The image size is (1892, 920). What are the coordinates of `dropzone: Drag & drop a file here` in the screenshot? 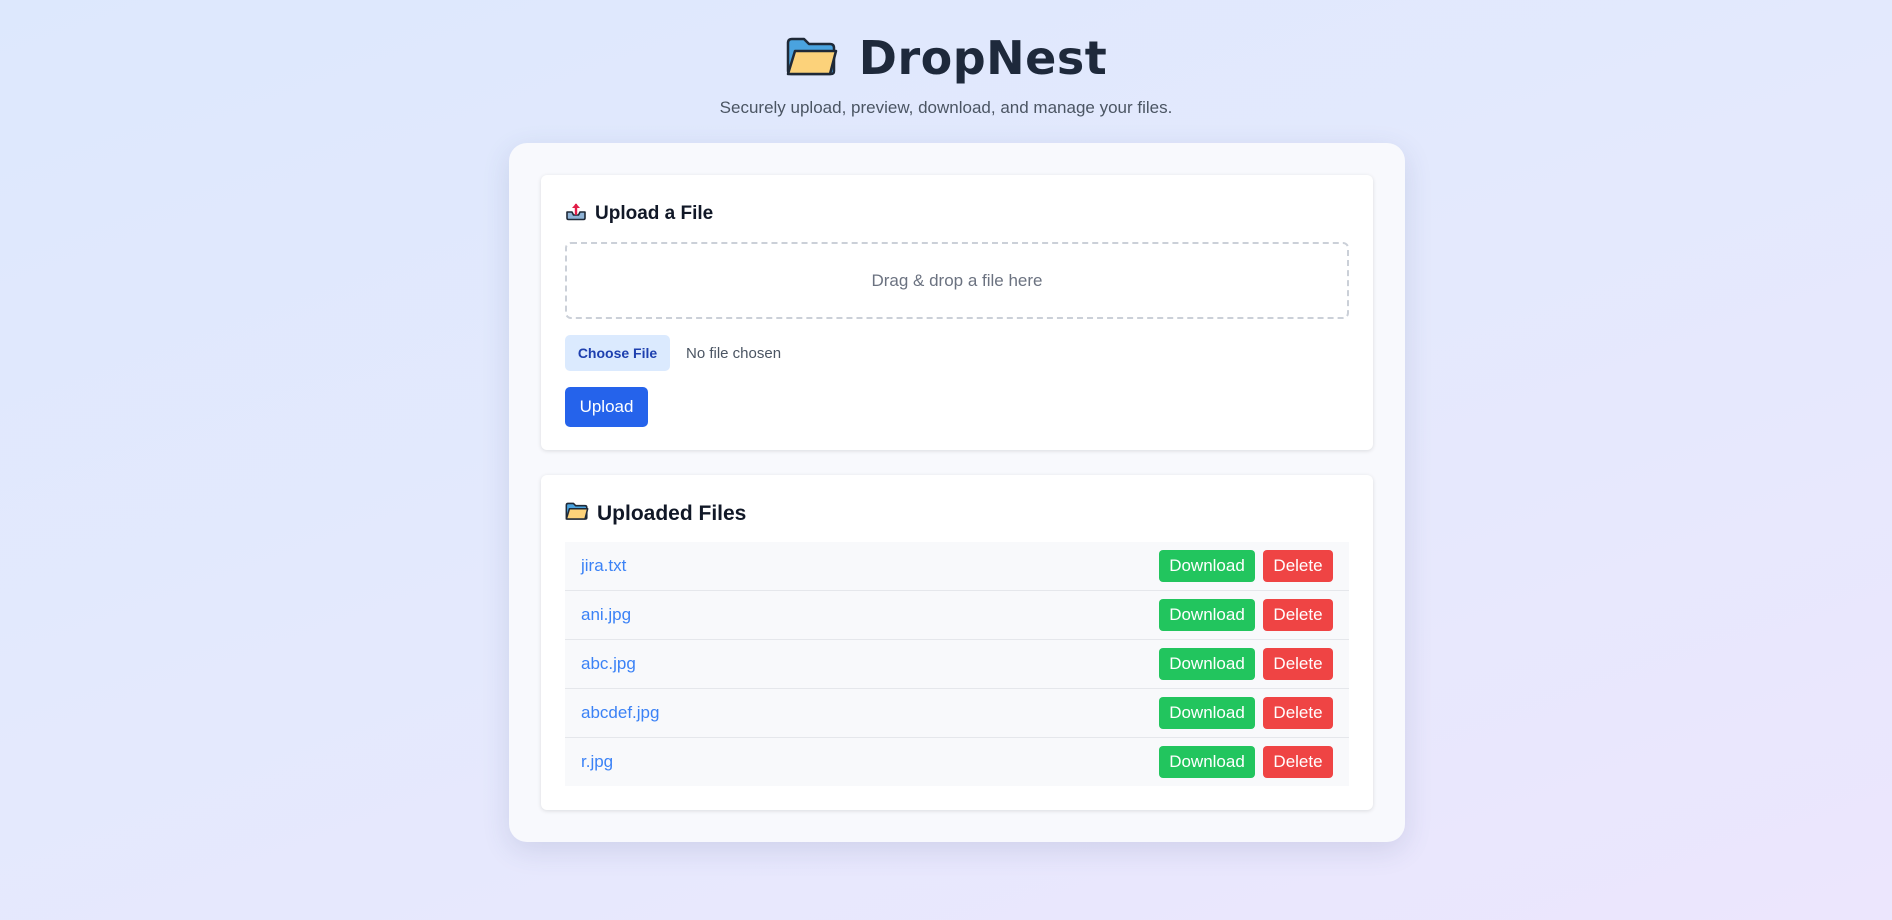 It's located at (957, 280).